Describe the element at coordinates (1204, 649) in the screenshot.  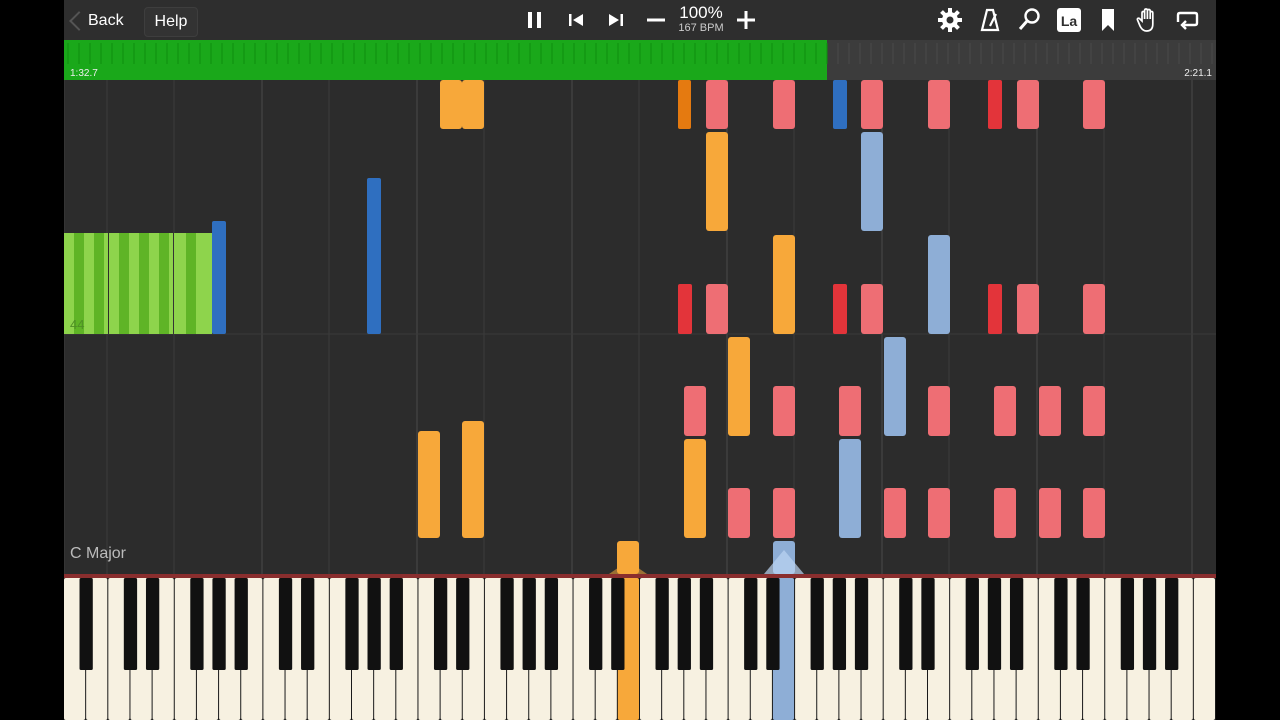
I see `white-key` at that location.